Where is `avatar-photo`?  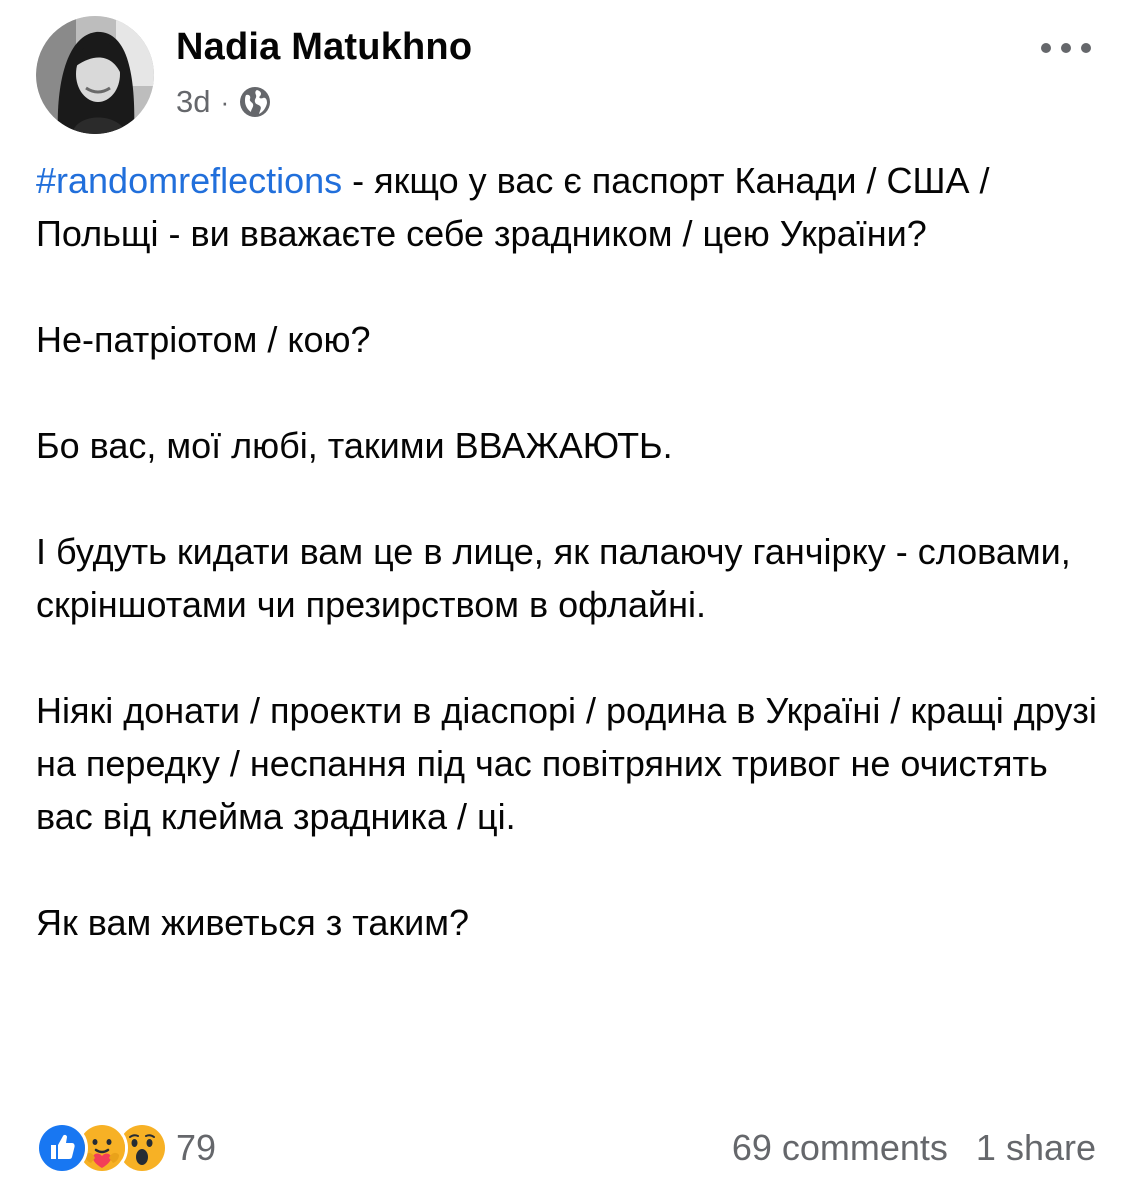 avatar-photo is located at coordinates (95, 75).